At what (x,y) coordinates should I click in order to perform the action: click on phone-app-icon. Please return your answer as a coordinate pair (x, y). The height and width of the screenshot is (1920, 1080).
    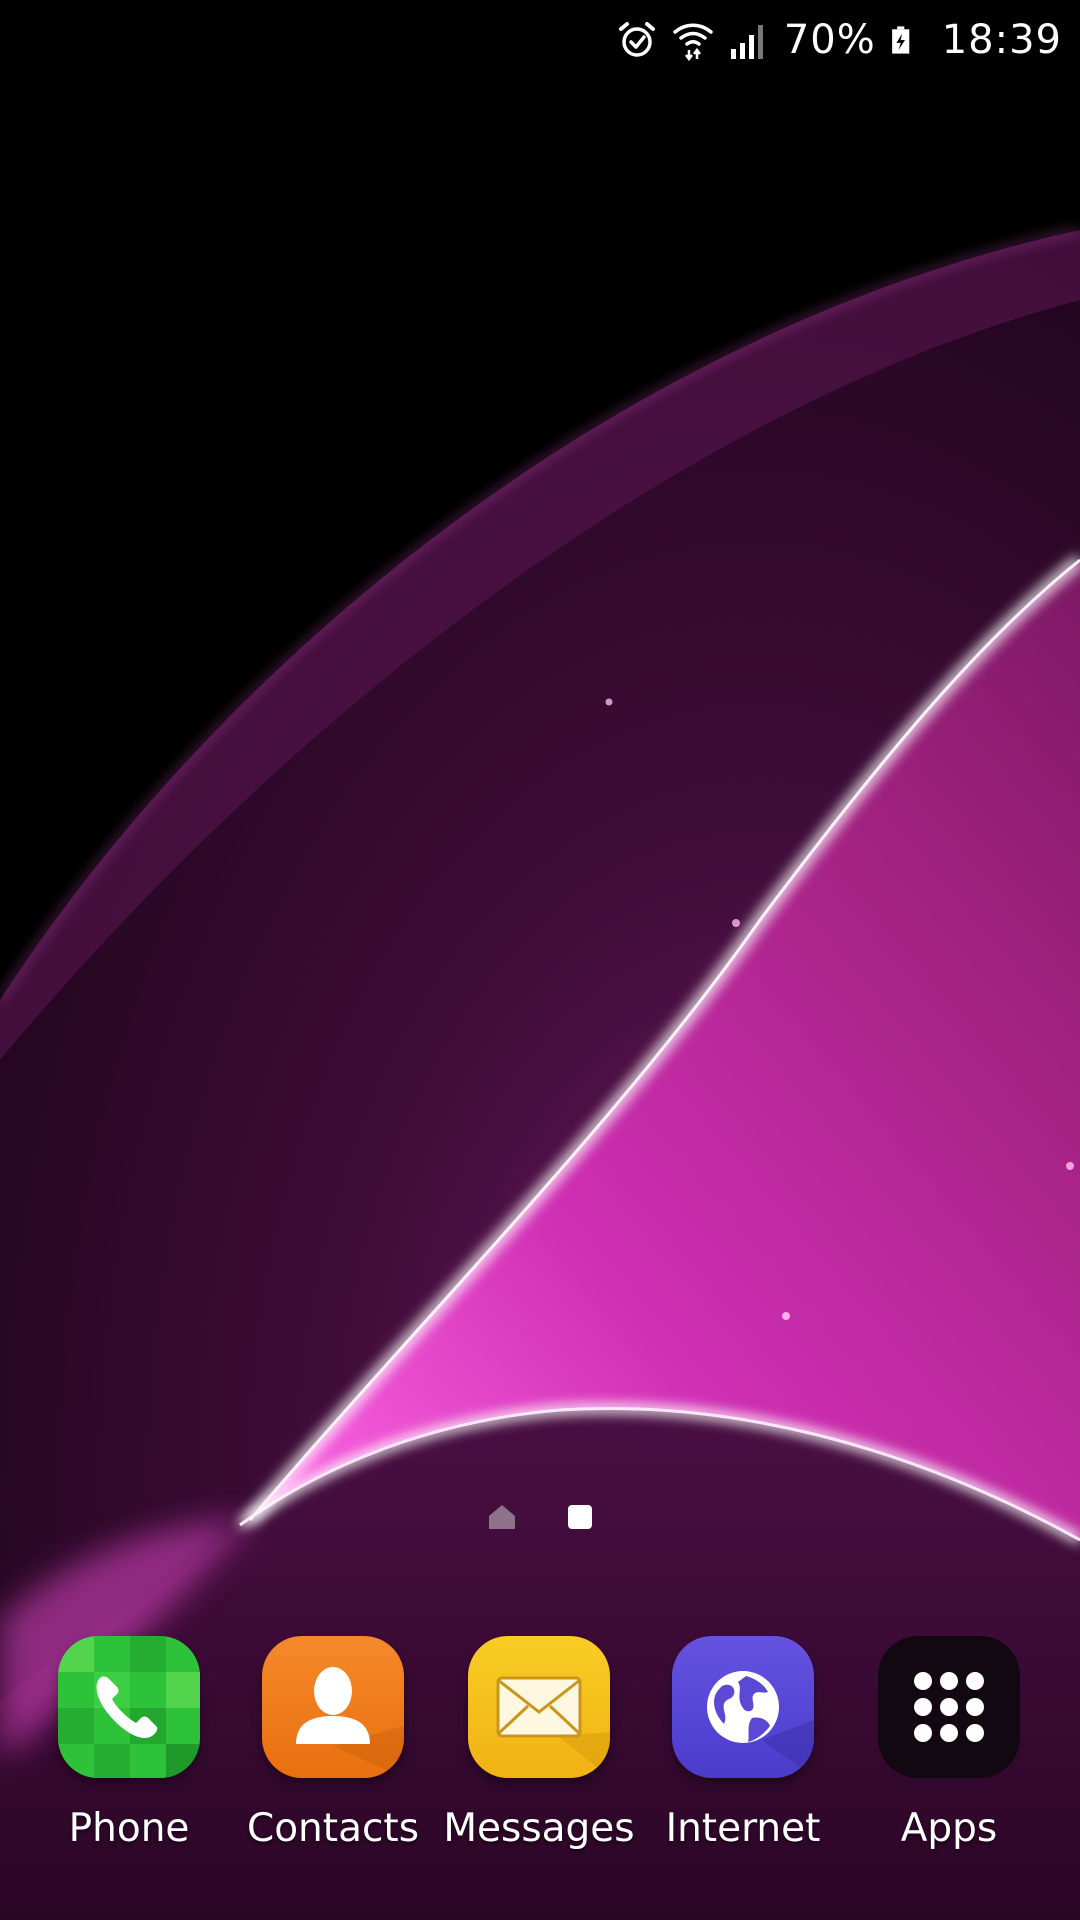
    Looking at the image, I should click on (129, 1707).